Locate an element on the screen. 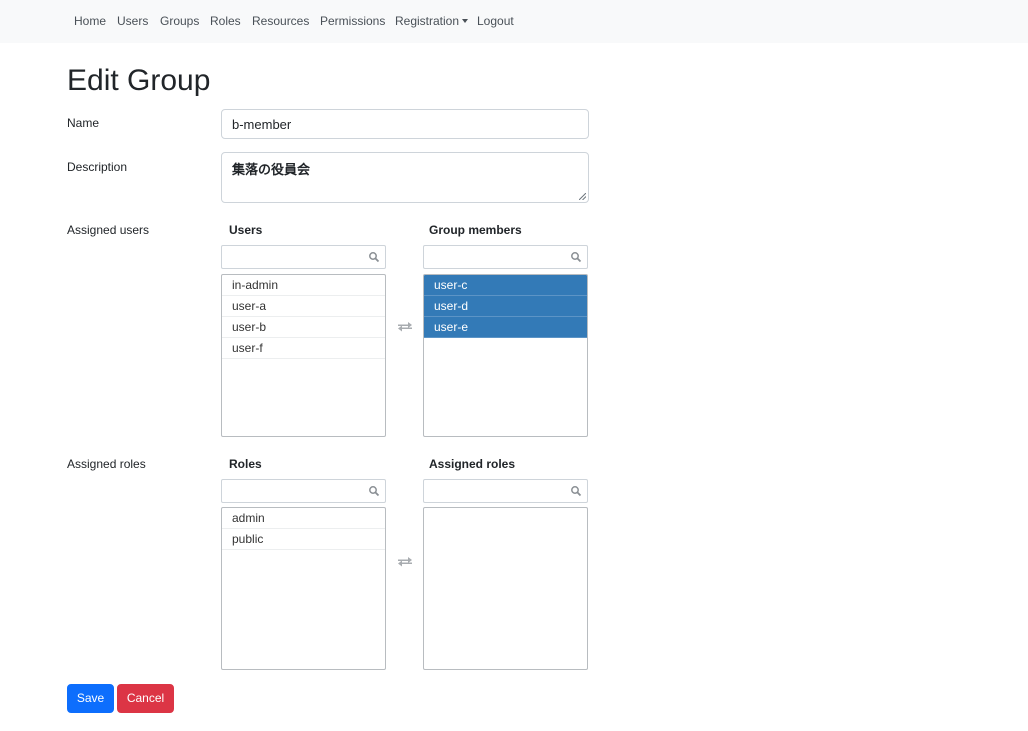  list-item-user: user-f is located at coordinates (303, 348).